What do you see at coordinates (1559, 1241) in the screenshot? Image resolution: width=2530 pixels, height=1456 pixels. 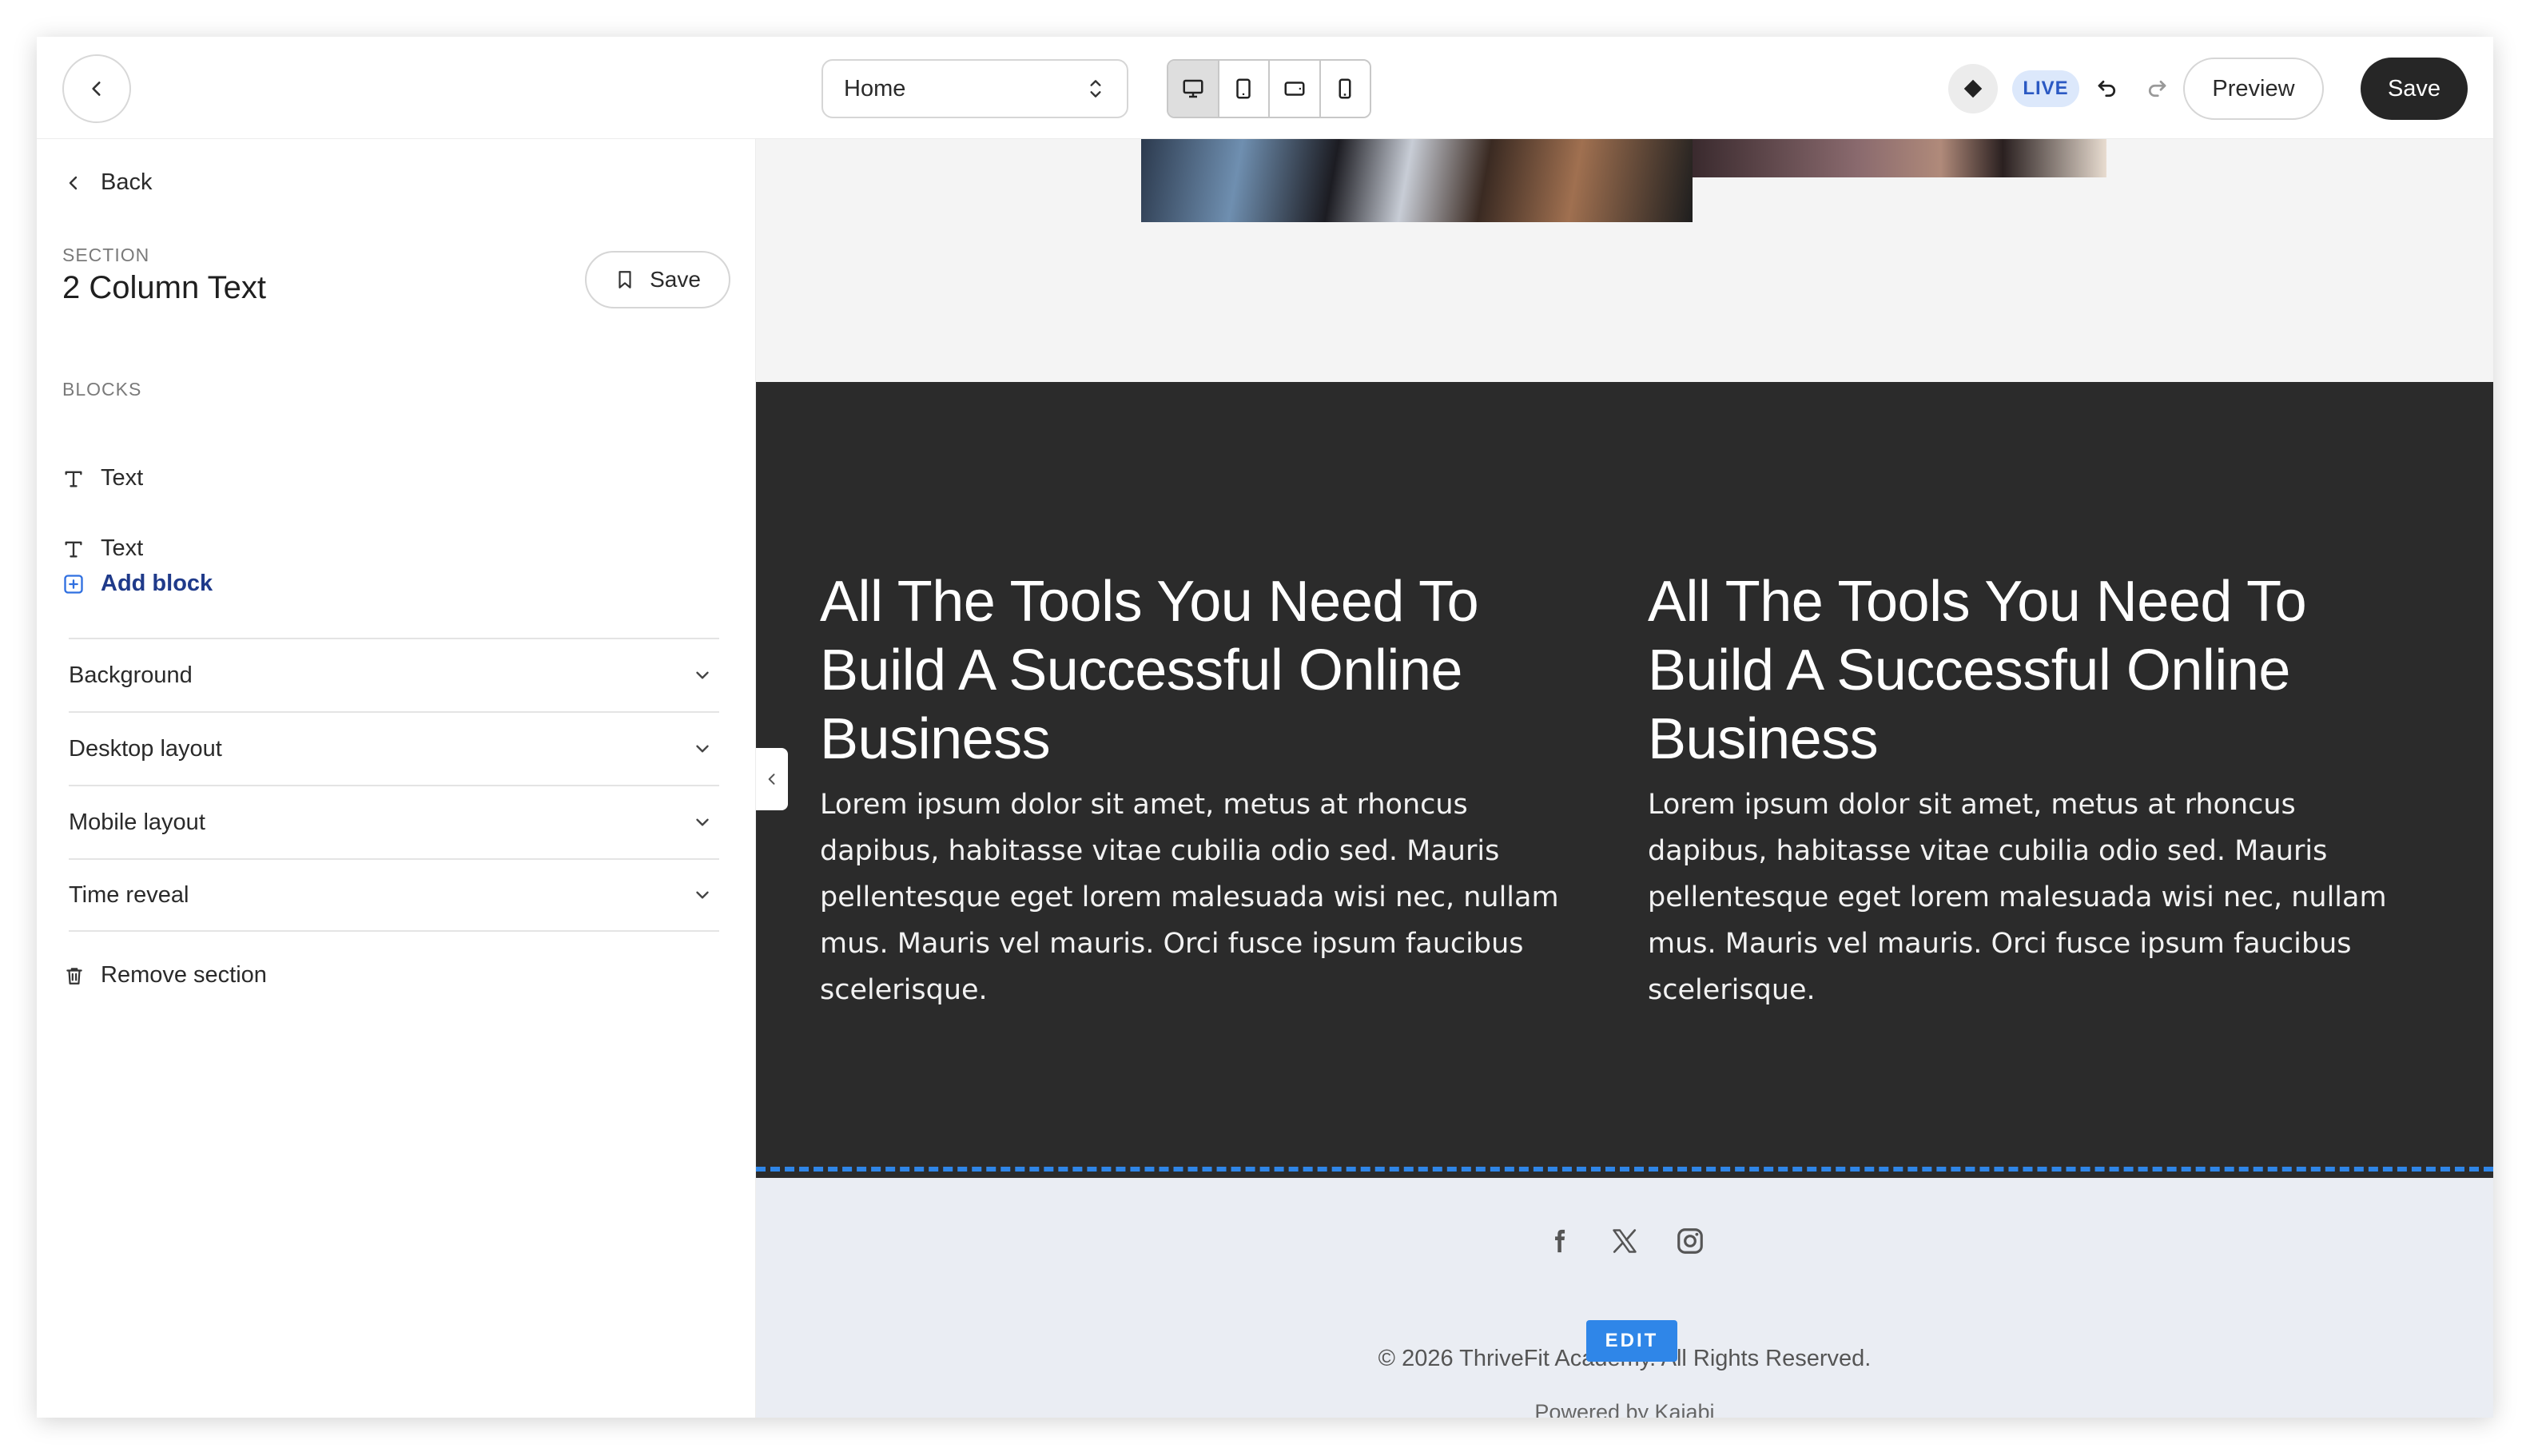 I see `facebook-icon` at bounding box center [1559, 1241].